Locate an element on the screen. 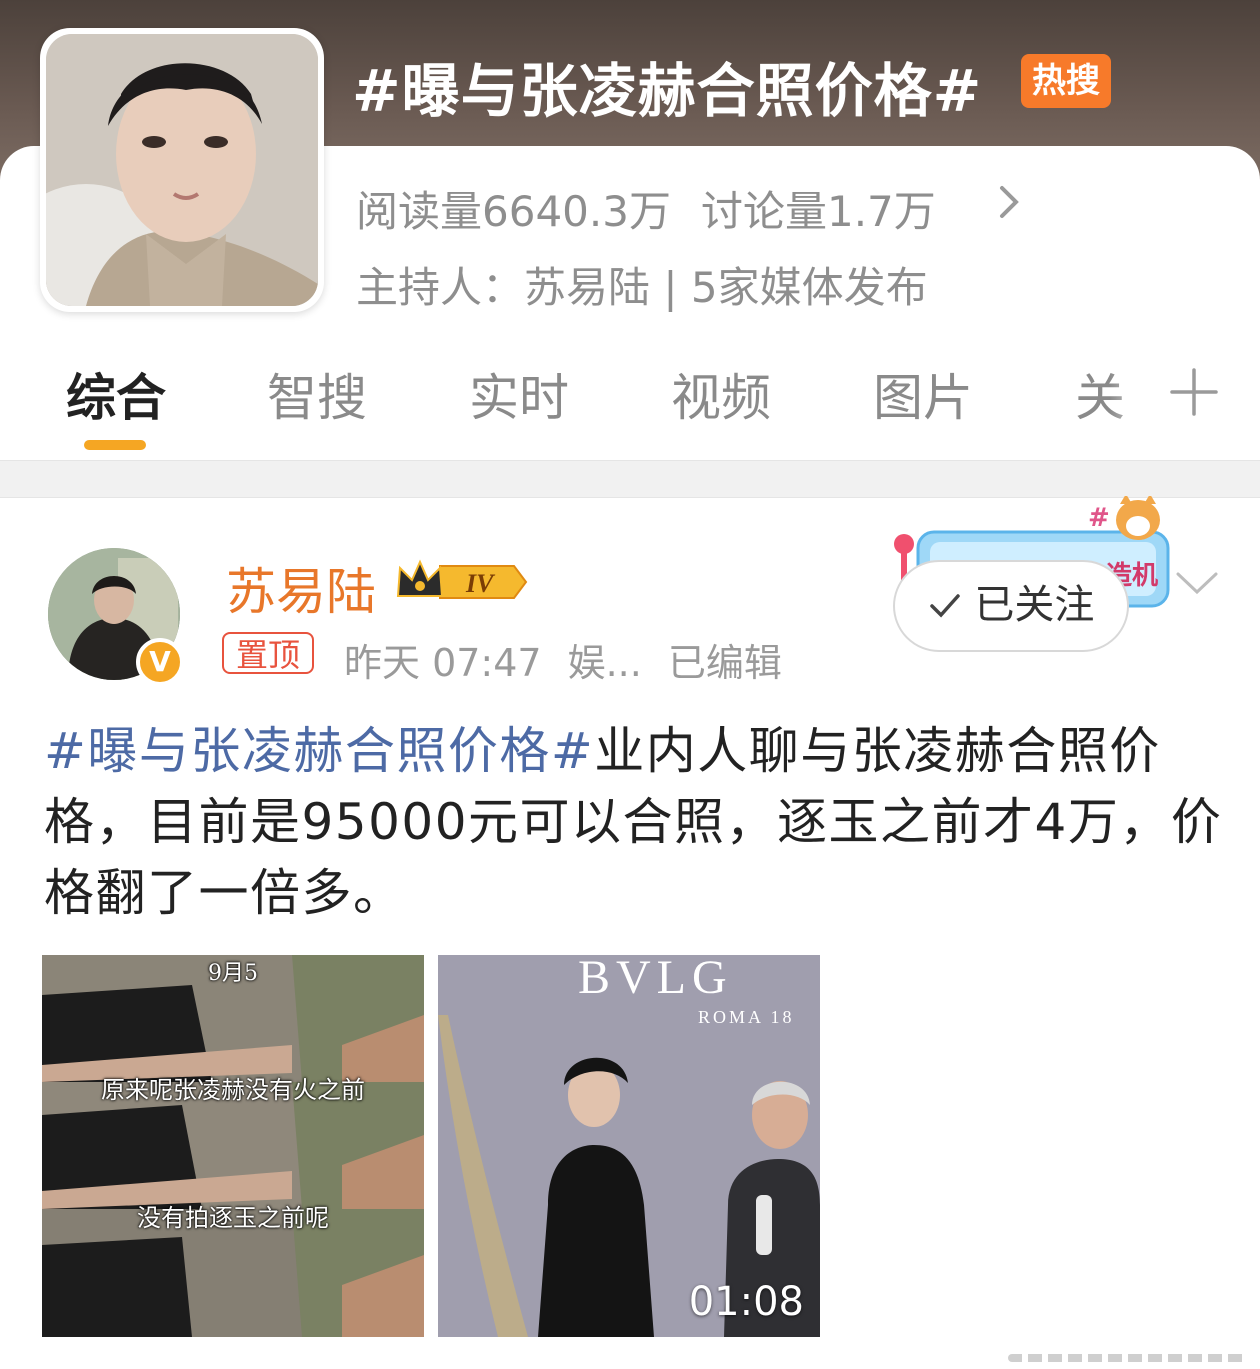 The image size is (1260, 1369). post-image-1: 9月5 原来呢张凌赫没有火之前 没有拍逐玉之前呢 is located at coordinates (233, 1146).